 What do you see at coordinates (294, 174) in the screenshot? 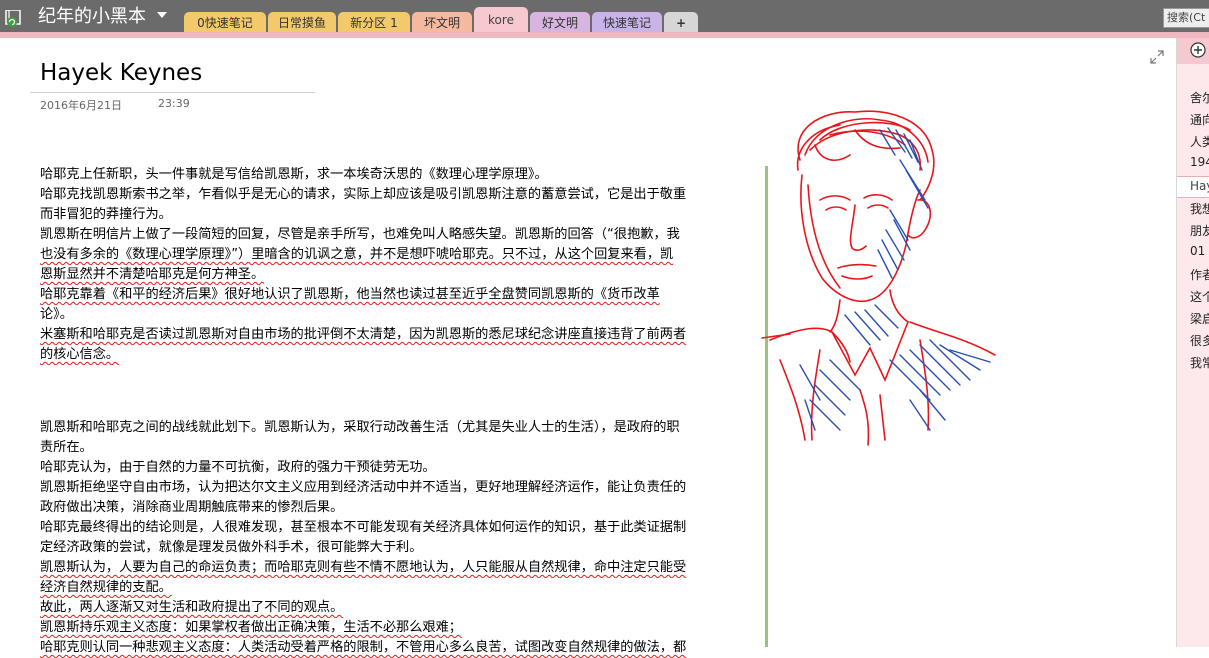
I see `line-text: 哈耶克上任新职，头一件事就是写信给凯恩斯，求一本埃奇沃思的《数理心理学原理》。` at bounding box center [294, 174].